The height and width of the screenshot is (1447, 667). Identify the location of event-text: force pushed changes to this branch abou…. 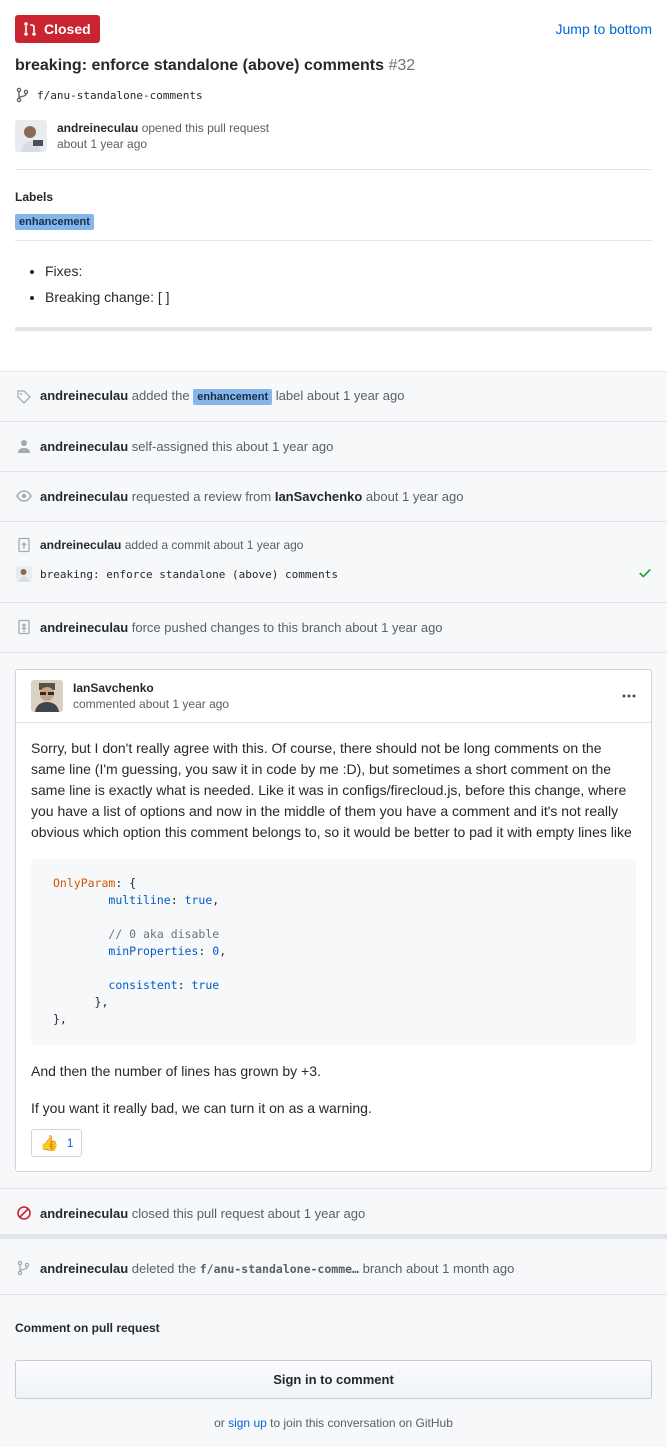
(287, 627).